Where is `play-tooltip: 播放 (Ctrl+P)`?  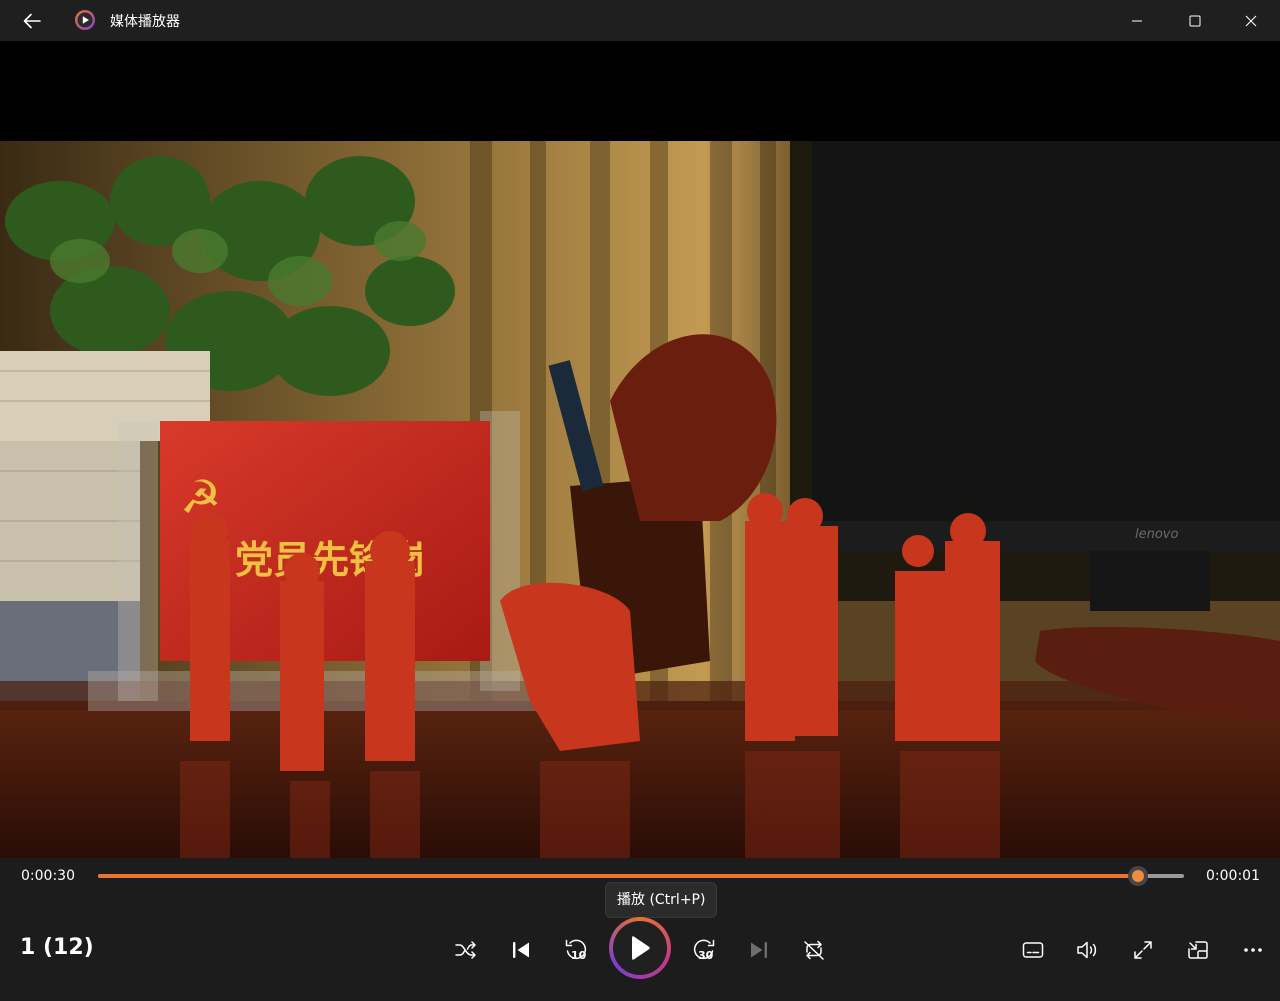 play-tooltip: 播放 (Ctrl+P) is located at coordinates (661, 900).